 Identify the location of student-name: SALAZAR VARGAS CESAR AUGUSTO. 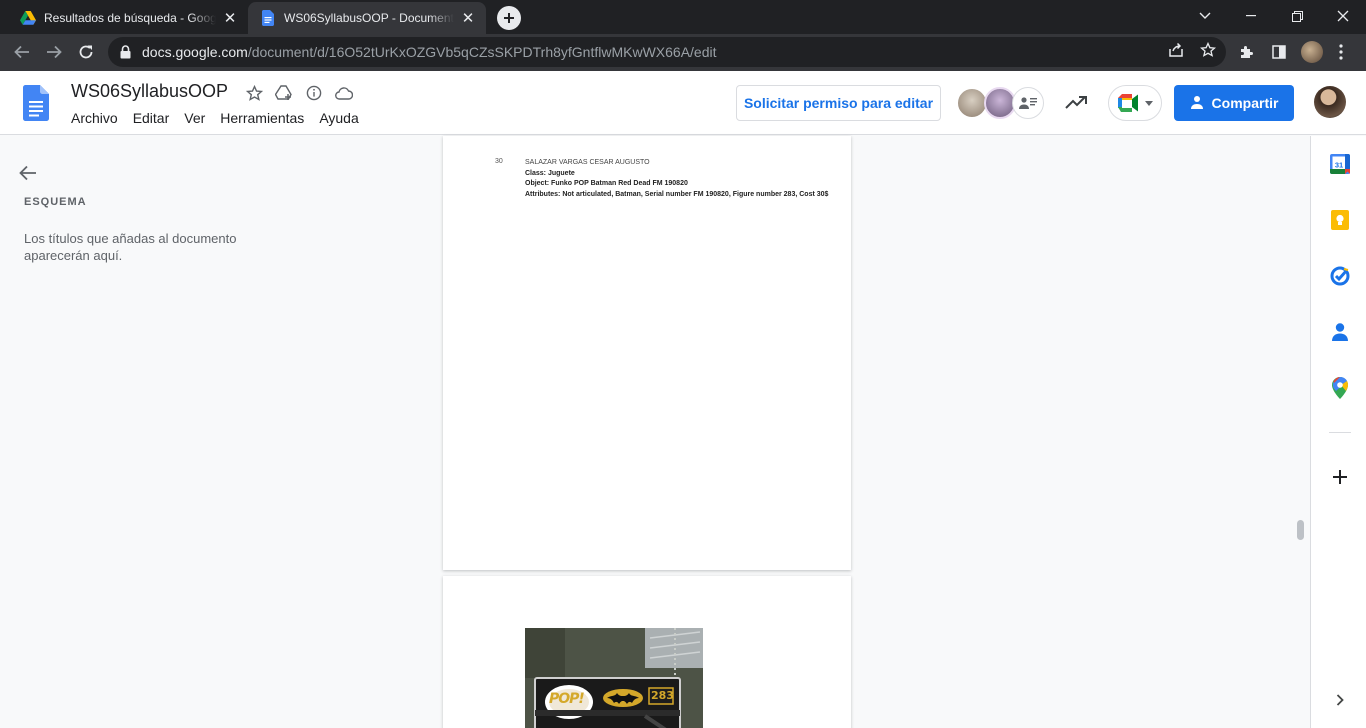
(587, 162).